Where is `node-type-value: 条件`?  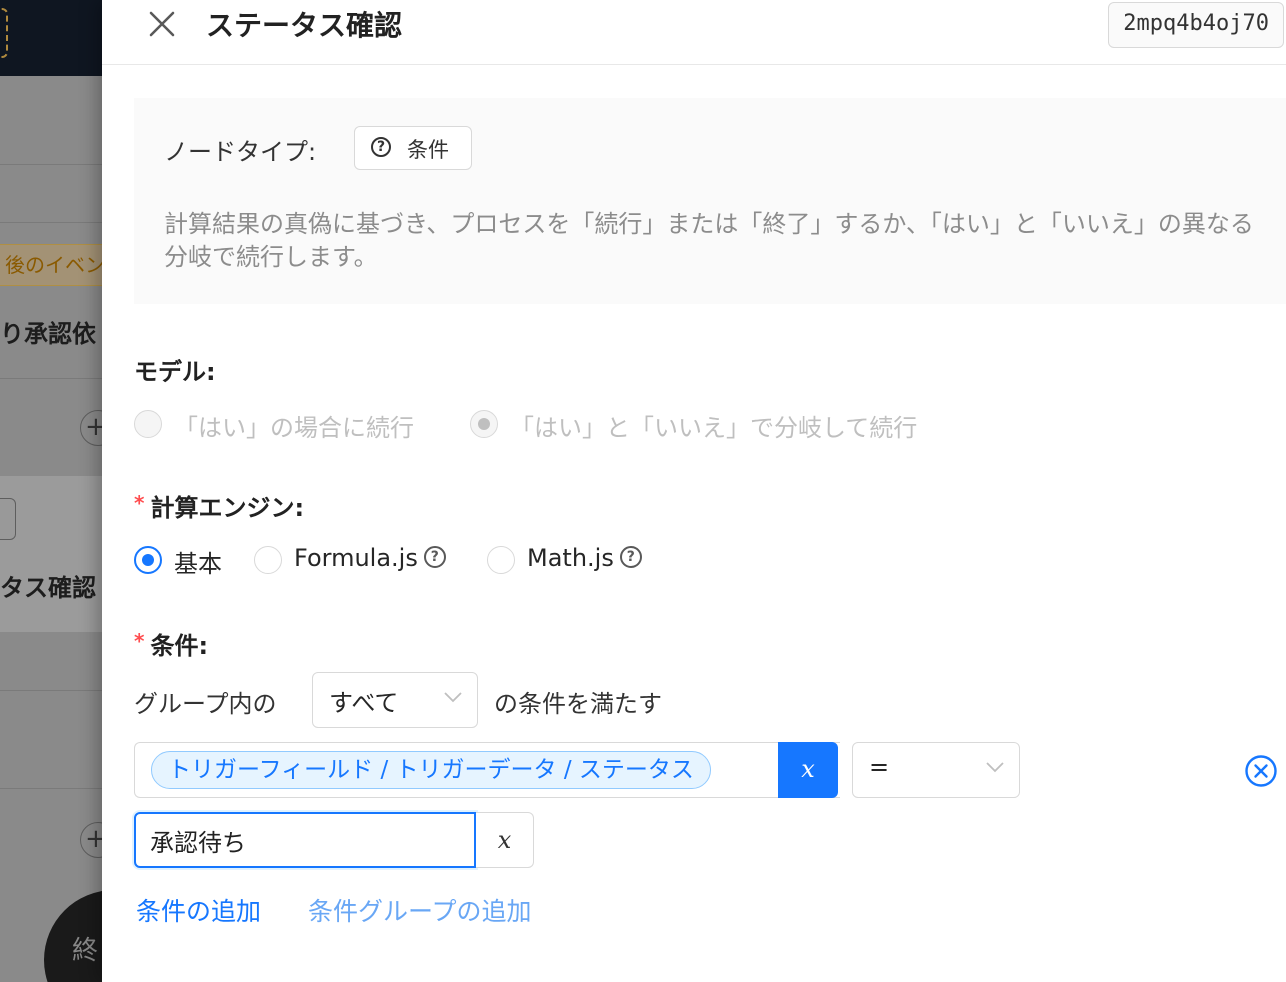 node-type-value: 条件 is located at coordinates (428, 150).